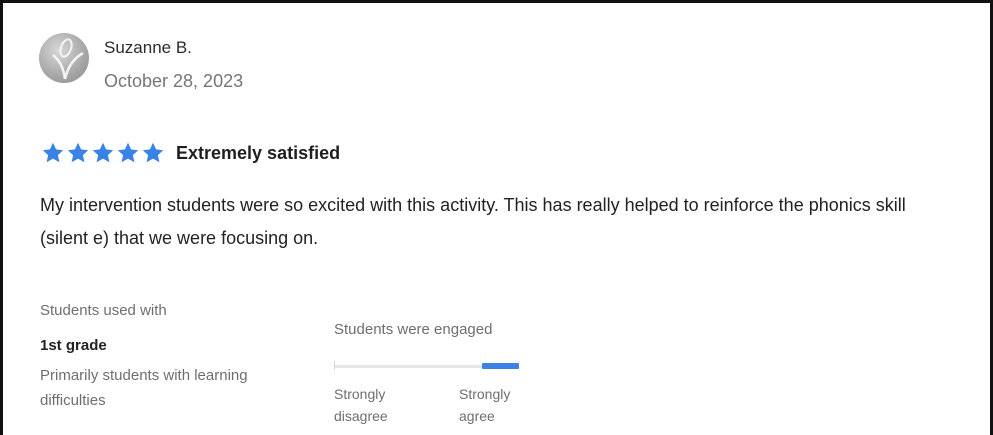  I want to click on avatar, so click(64, 58).